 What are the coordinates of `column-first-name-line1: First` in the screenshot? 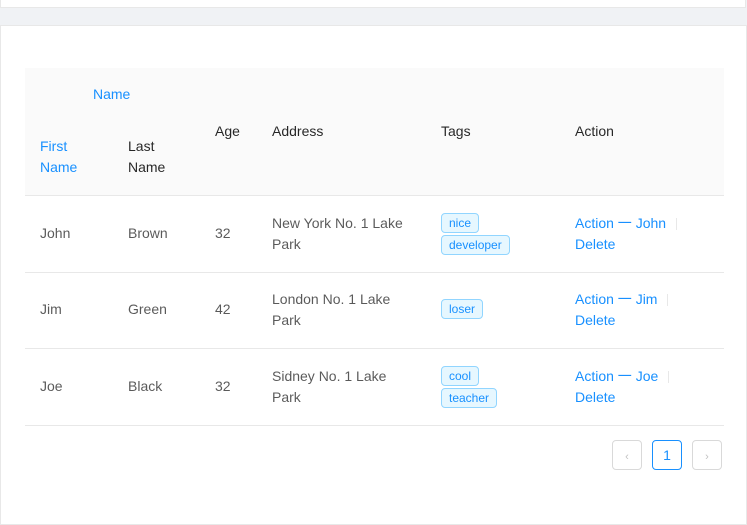 It's located at (54, 146).